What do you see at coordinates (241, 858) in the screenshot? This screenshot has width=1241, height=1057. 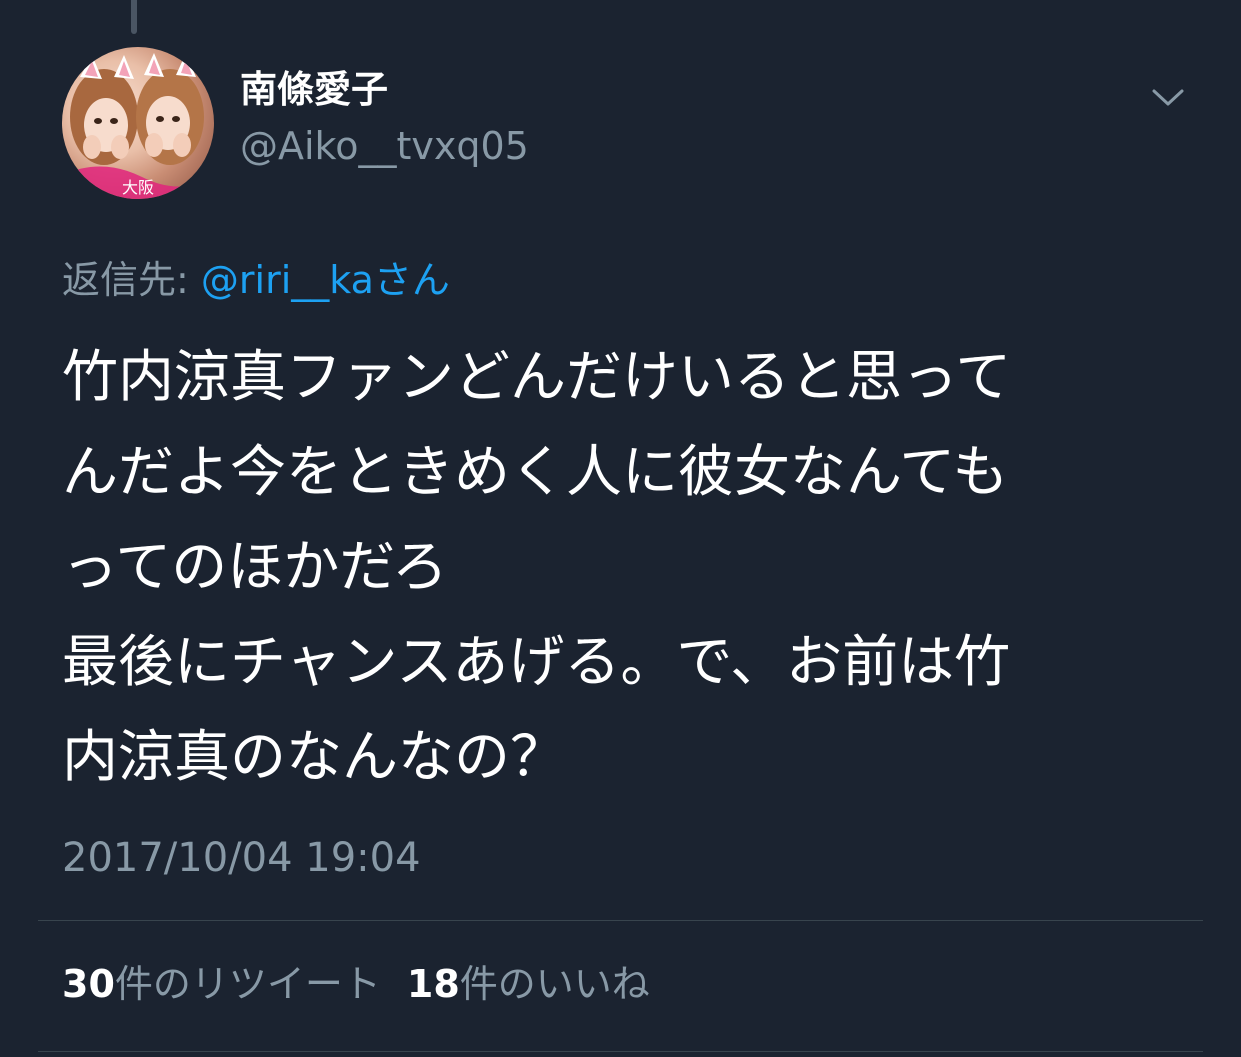 I see `tweet-timestamp: 2017/10/04 19:04` at bounding box center [241, 858].